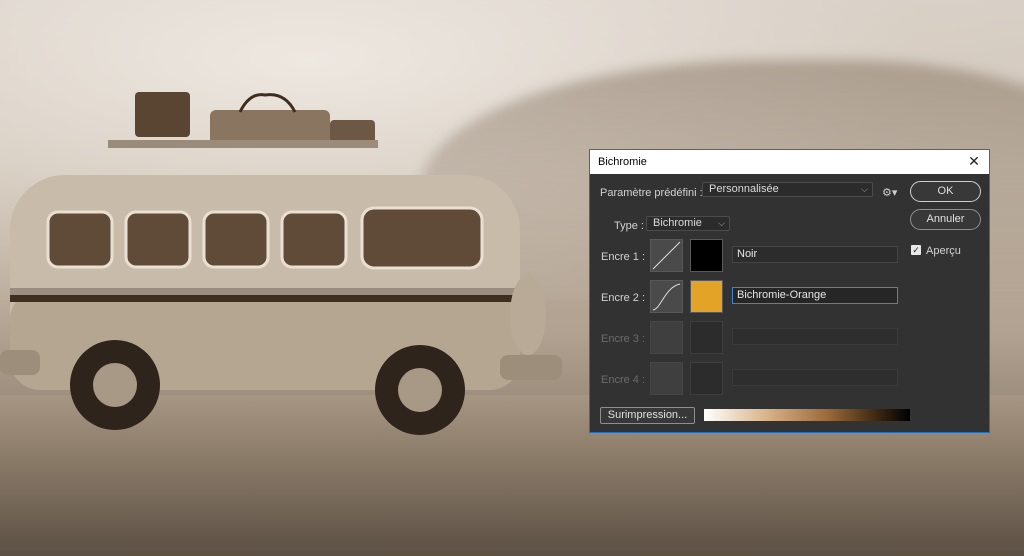 Image resolution: width=1024 pixels, height=556 pixels. Describe the element at coordinates (815, 336) in the screenshot. I see `ink-3-name-field` at that location.